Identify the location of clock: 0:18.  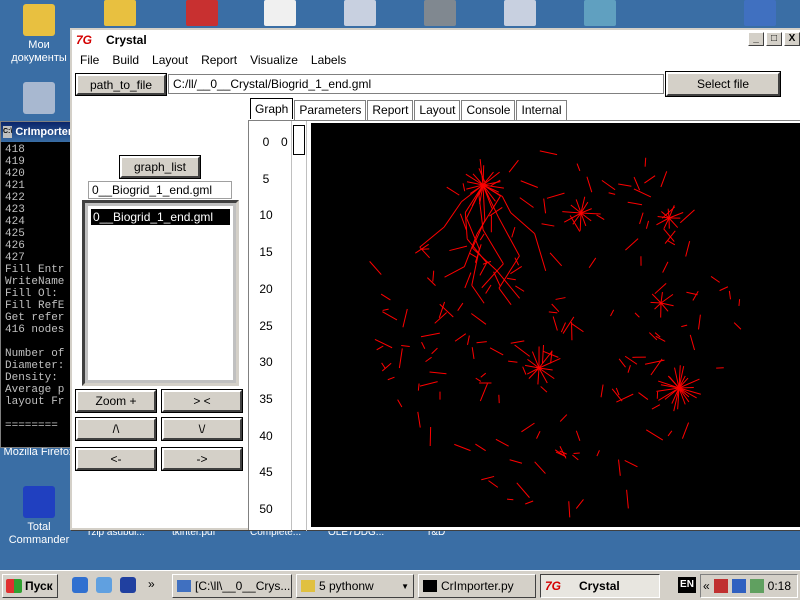
(779, 586).